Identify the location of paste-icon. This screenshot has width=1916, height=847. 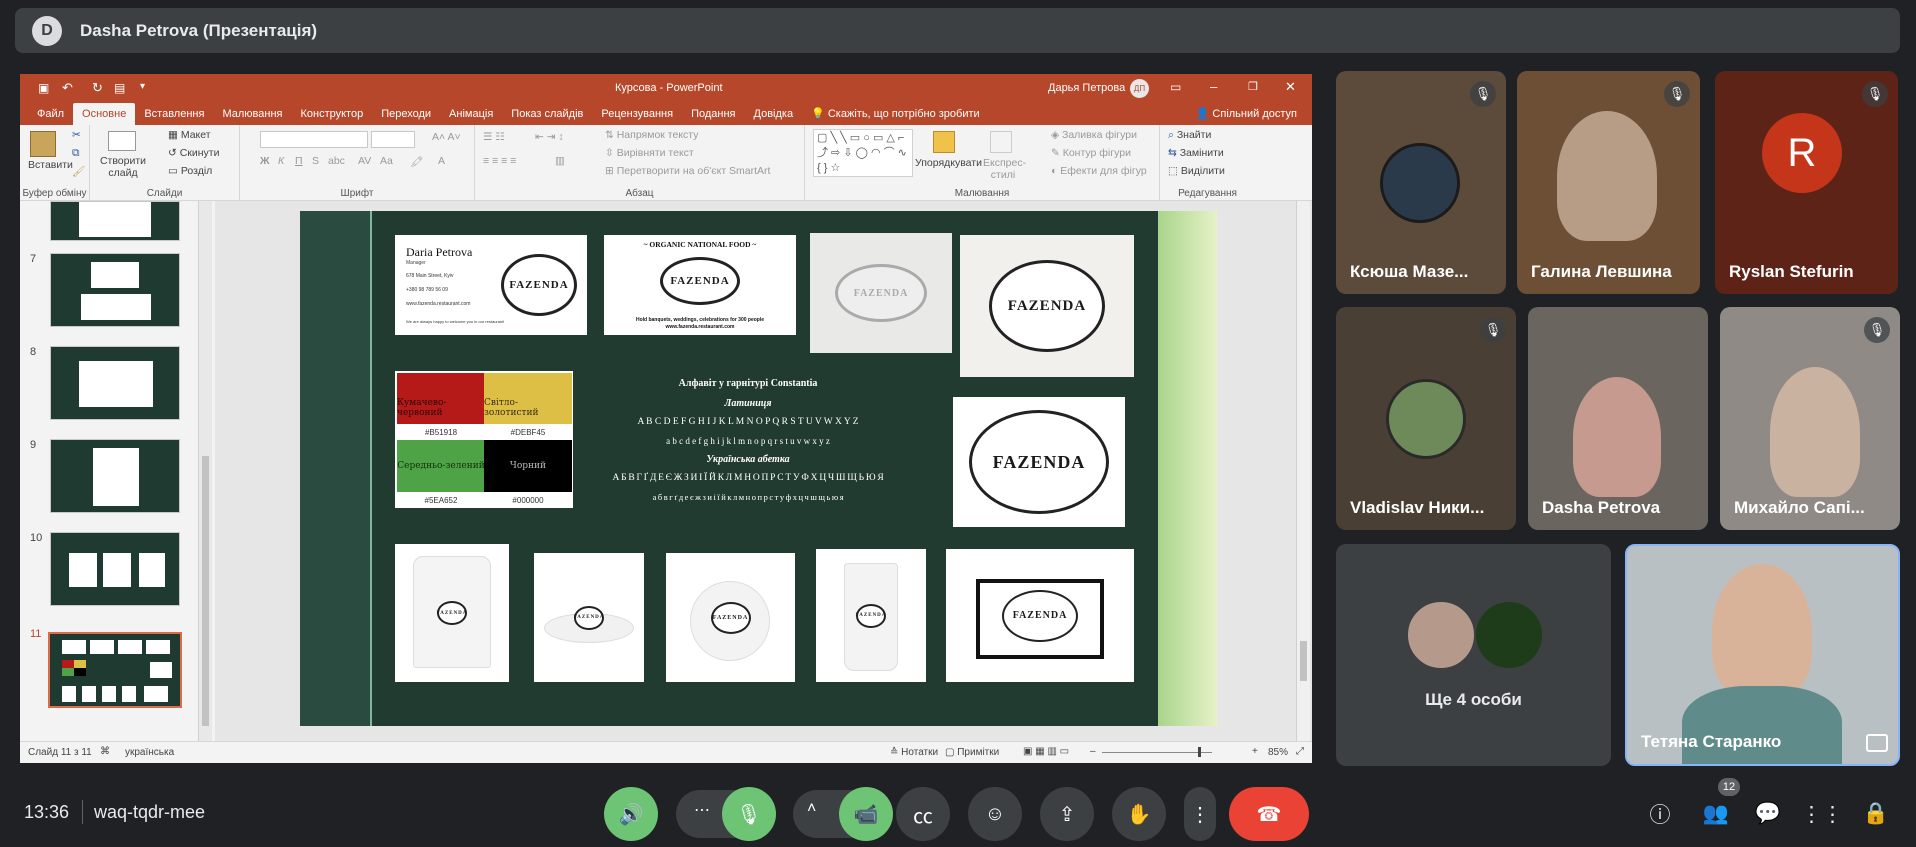
(43, 144).